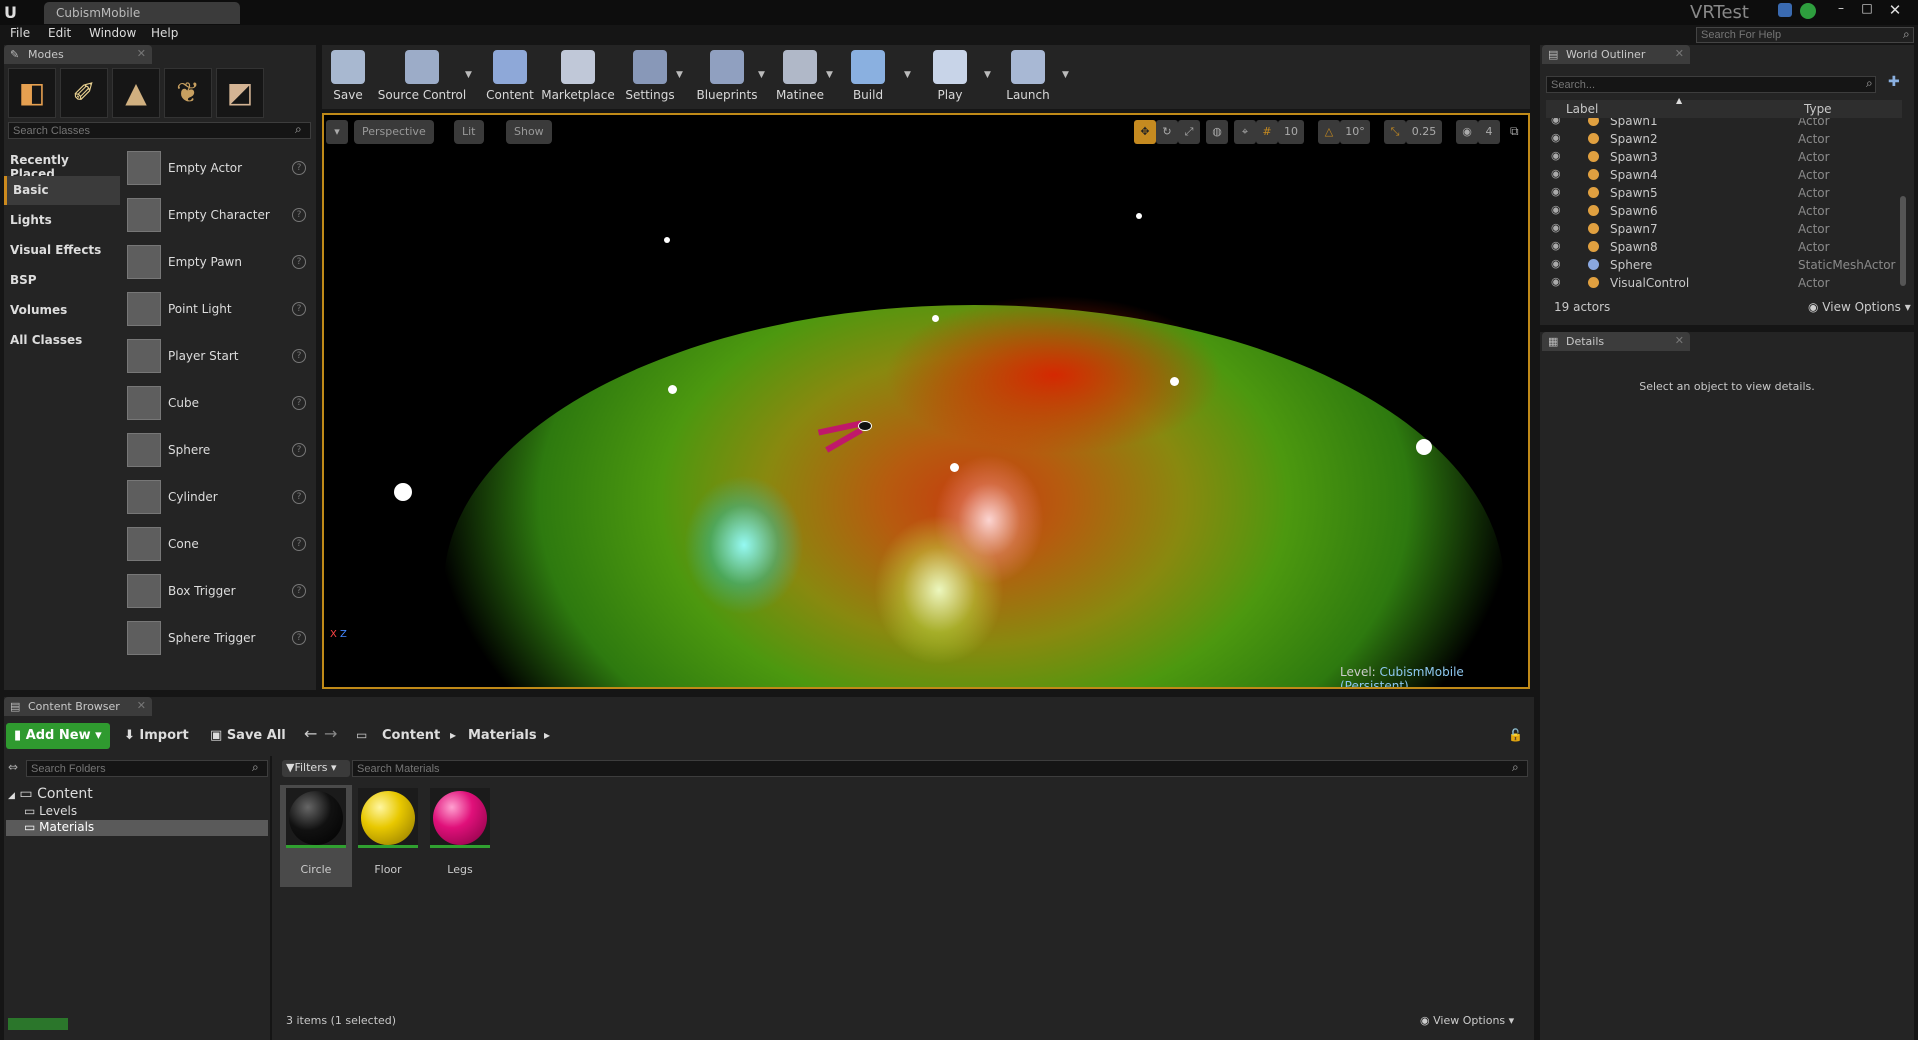 This screenshot has width=1918, height=1040. I want to click on marketplace-button: Marketplace, so click(578, 77).